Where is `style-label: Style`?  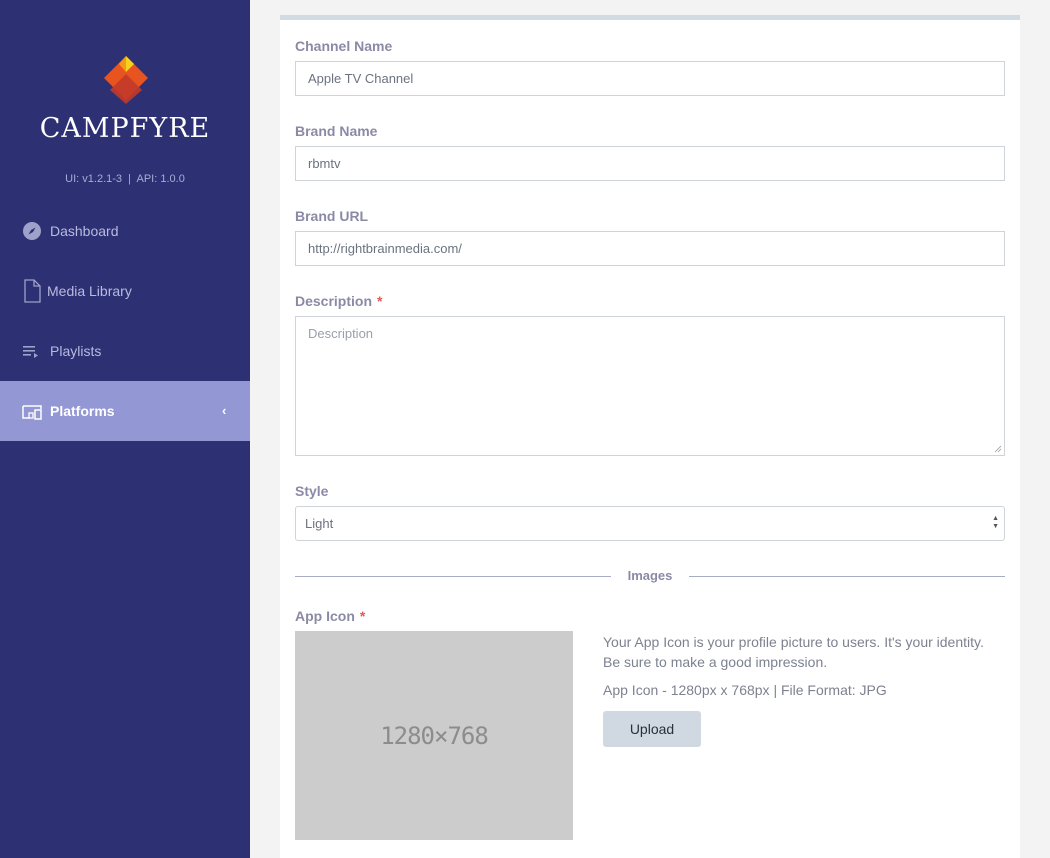
style-label: Style is located at coordinates (312, 491).